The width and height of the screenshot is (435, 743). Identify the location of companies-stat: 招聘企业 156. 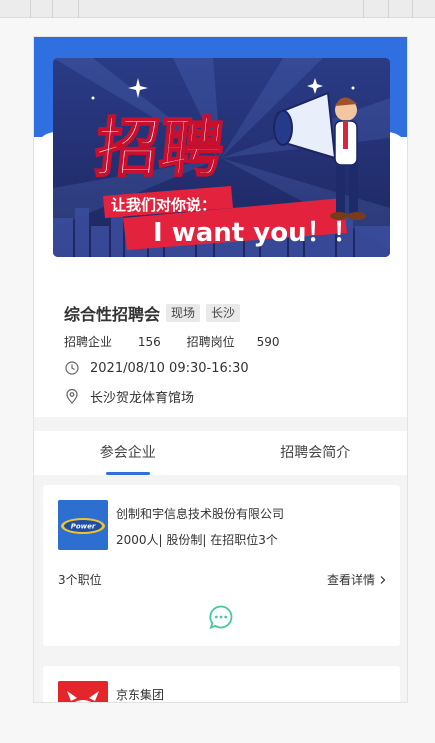
(112, 342).